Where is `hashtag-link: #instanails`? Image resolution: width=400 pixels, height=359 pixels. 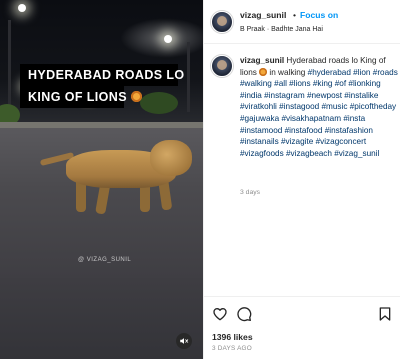 hashtag-link: #instanails is located at coordinates (259, 141).